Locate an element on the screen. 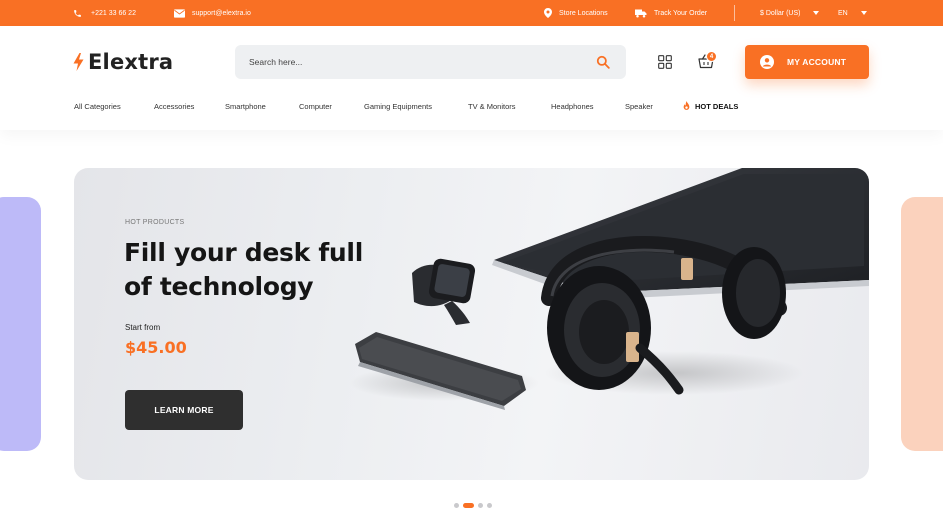 The image size is (943, 522). topbar-divider is located at coordinates (734, 13).